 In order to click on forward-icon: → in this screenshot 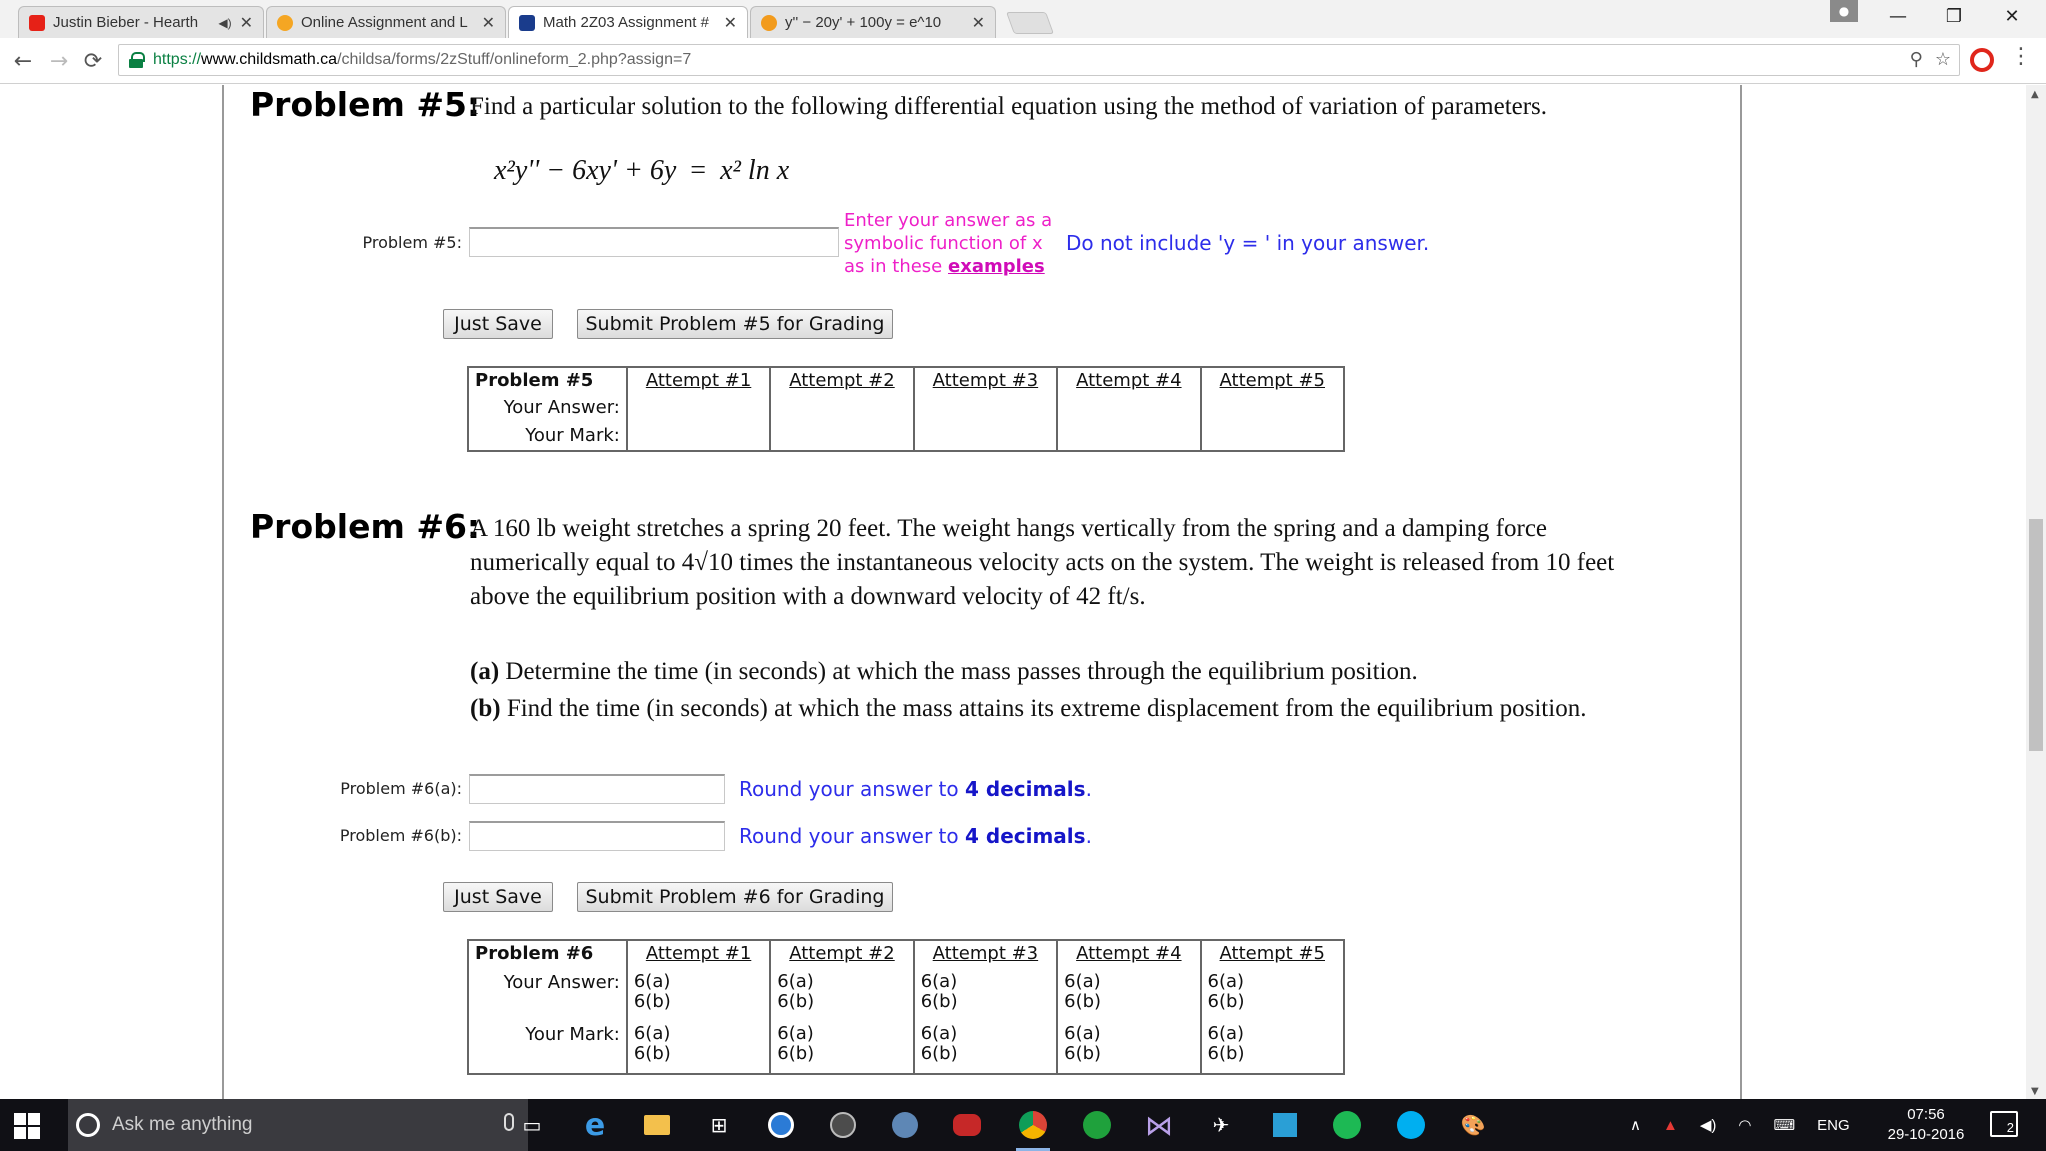, I will do `click(59, 61)`.